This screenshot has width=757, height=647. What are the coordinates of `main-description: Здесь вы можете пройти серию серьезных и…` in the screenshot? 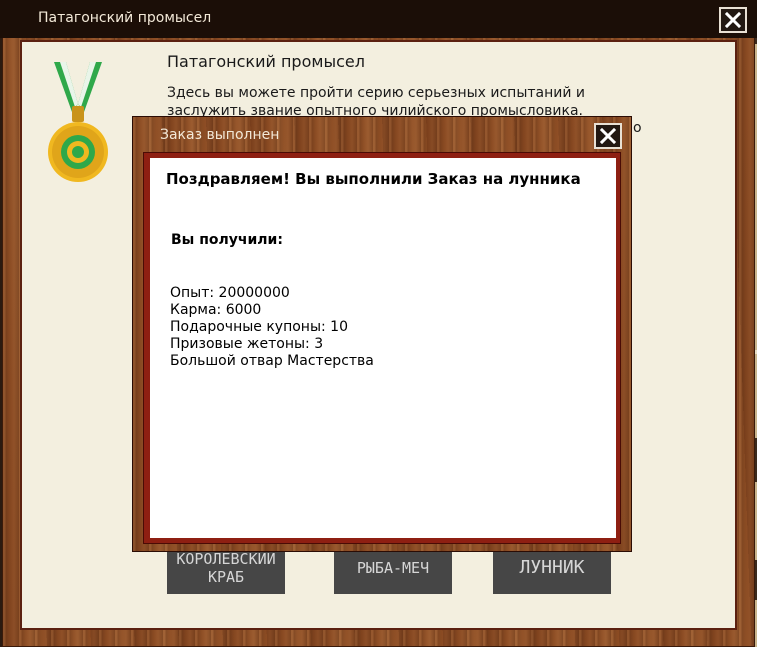 It's located at (376, 102).